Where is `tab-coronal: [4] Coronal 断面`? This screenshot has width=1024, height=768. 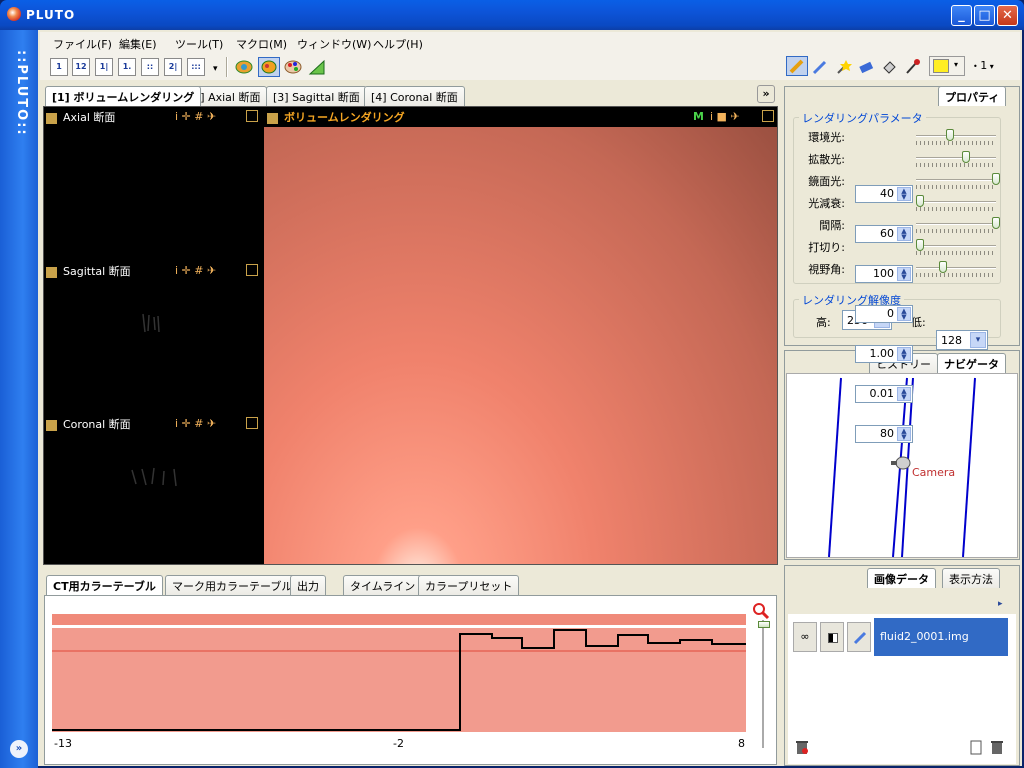 tab-coronal: [4] Coronal 断面 is located at coordinates (414, 96).